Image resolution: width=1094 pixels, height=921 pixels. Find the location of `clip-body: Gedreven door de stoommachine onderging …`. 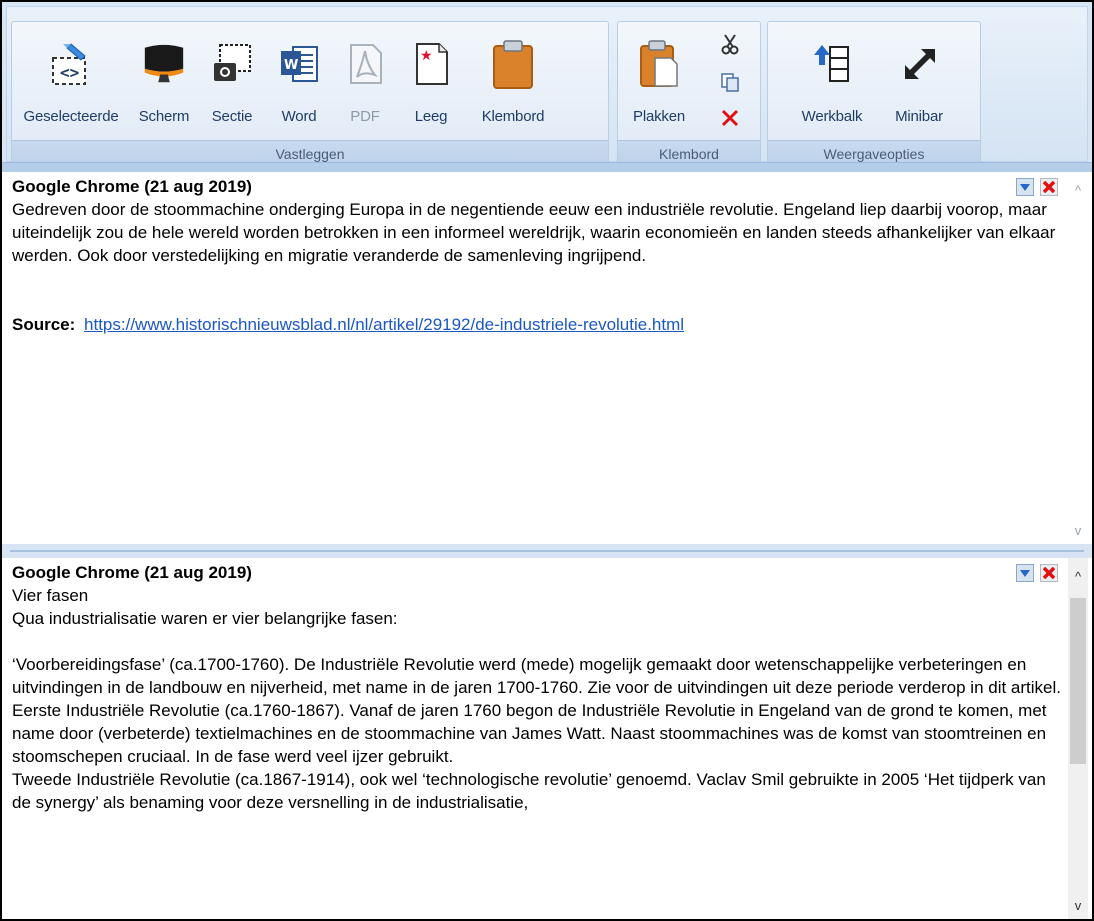

clip-body: Gedreven door de stoommachine onderging … is located at coordinates (534, 232).